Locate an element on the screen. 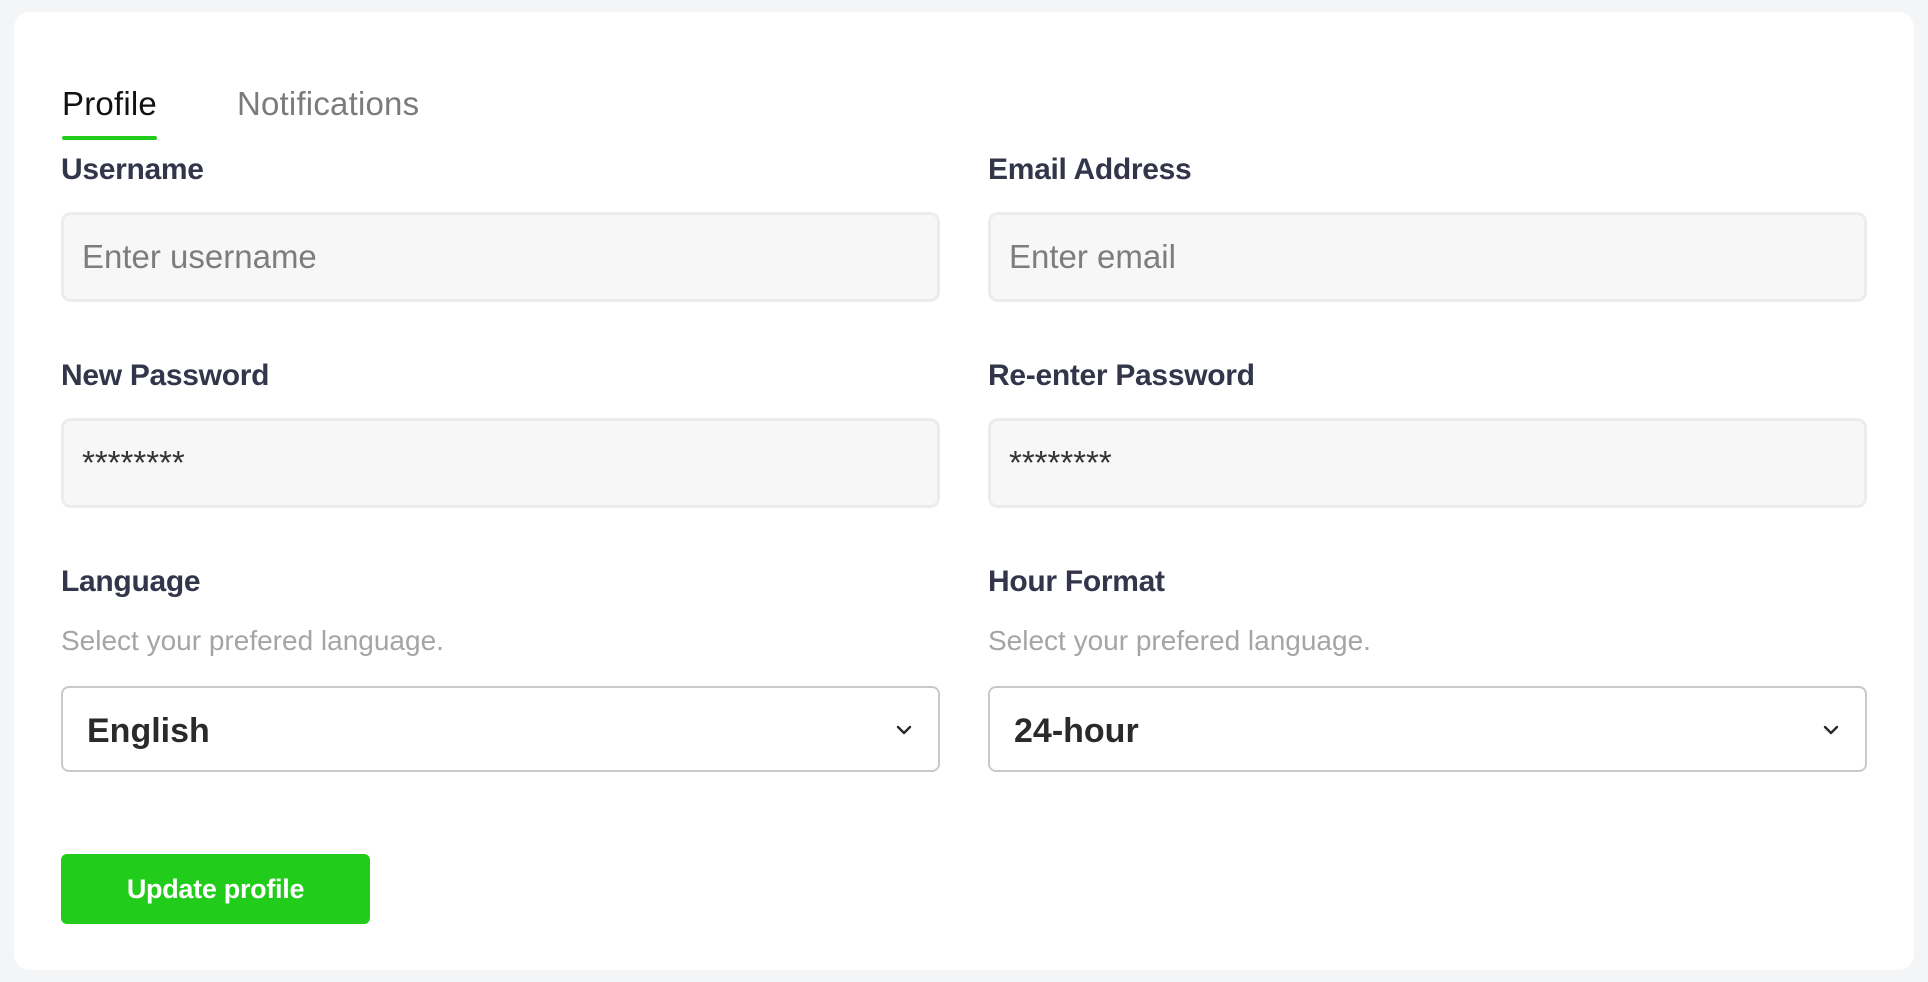 The width and height of the screenshot is (1928, 982). language-helper-text: Select your prefered language. is located at coordinates (252, 640).